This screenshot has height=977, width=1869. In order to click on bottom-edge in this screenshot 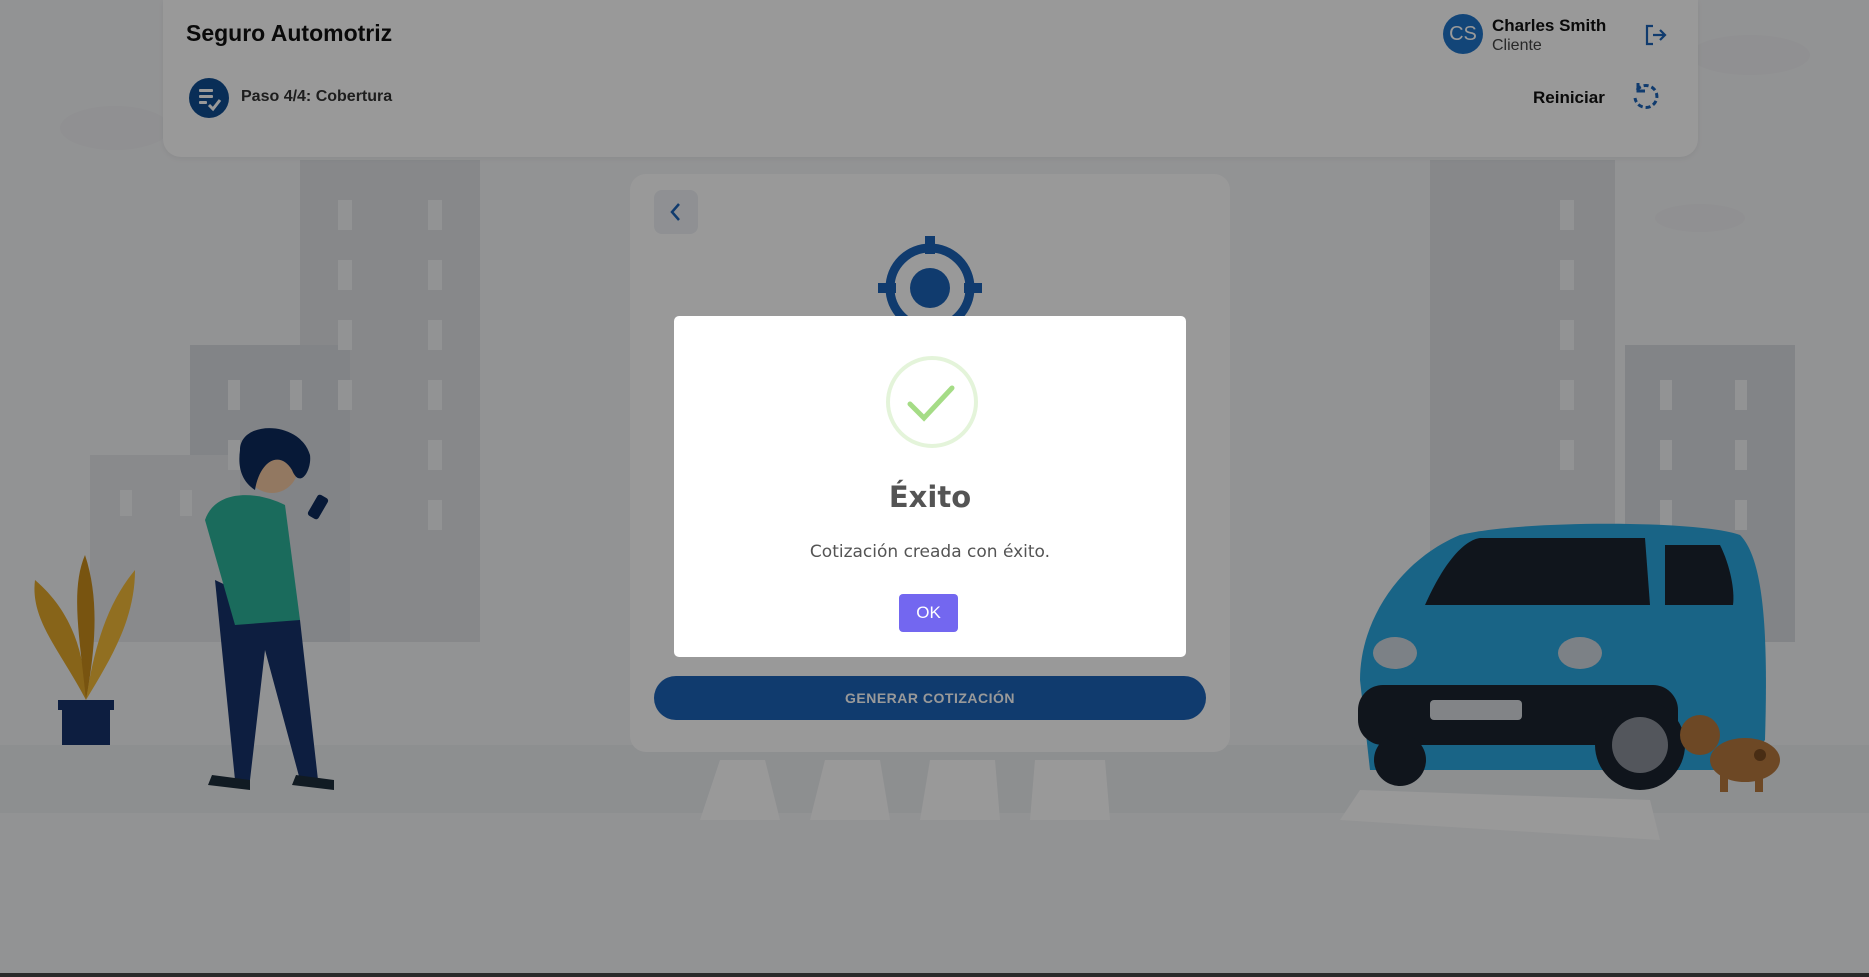, I will do `click(934, 975)`.